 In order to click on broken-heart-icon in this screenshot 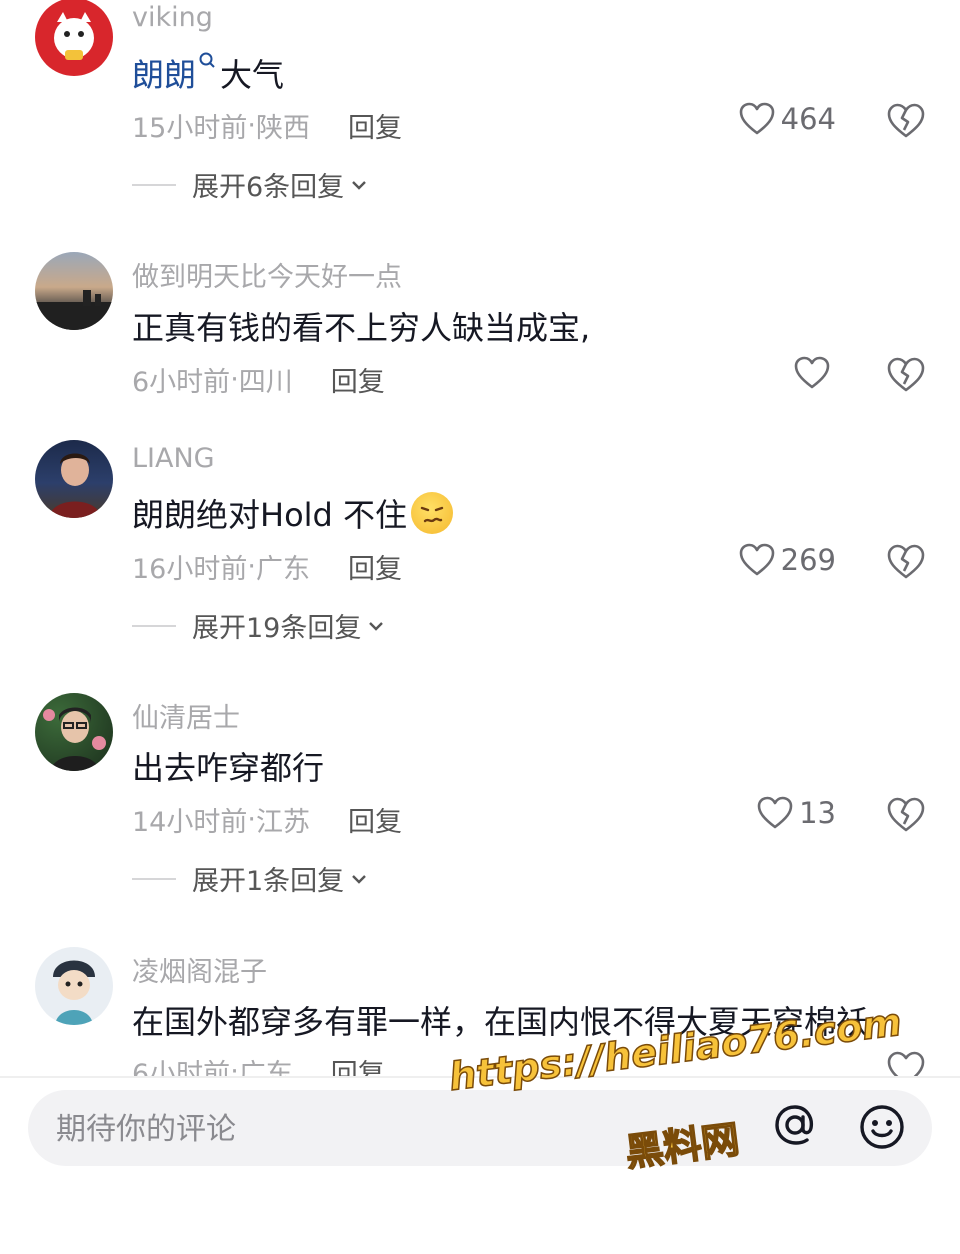, I will do `click(906, 1063)`.